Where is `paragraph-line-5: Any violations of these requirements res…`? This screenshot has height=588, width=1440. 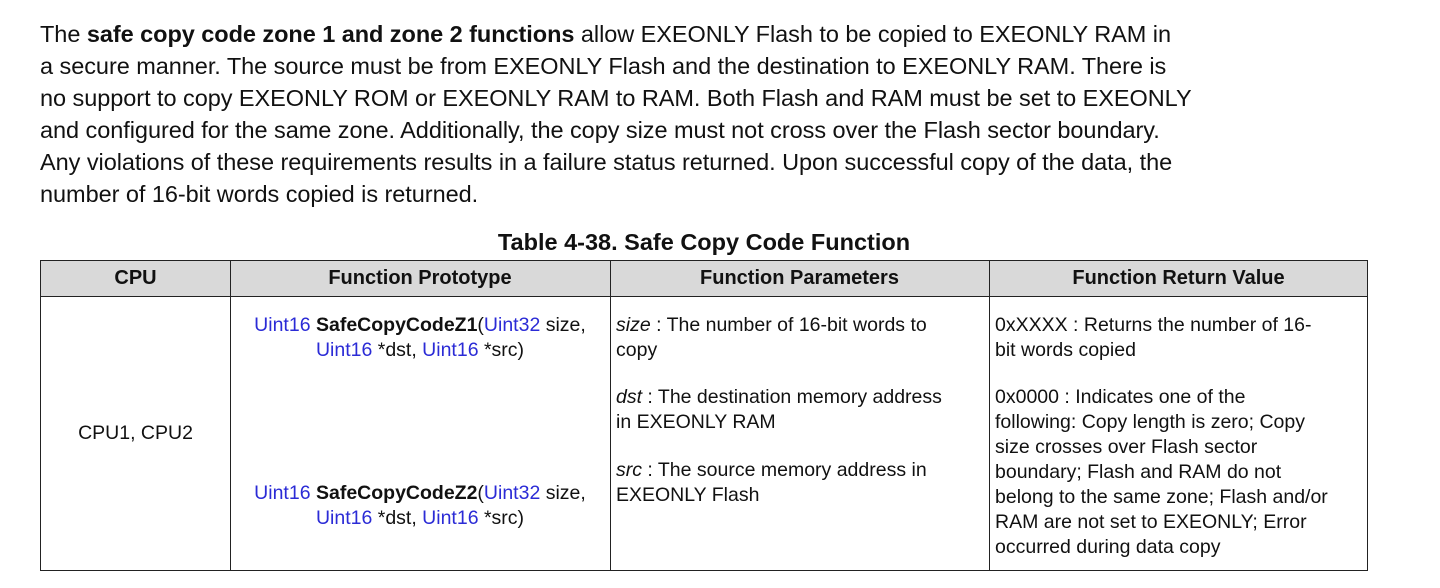
paragraph-line-5: Any violations of these requirements res… is located at coordinates (606, 162).